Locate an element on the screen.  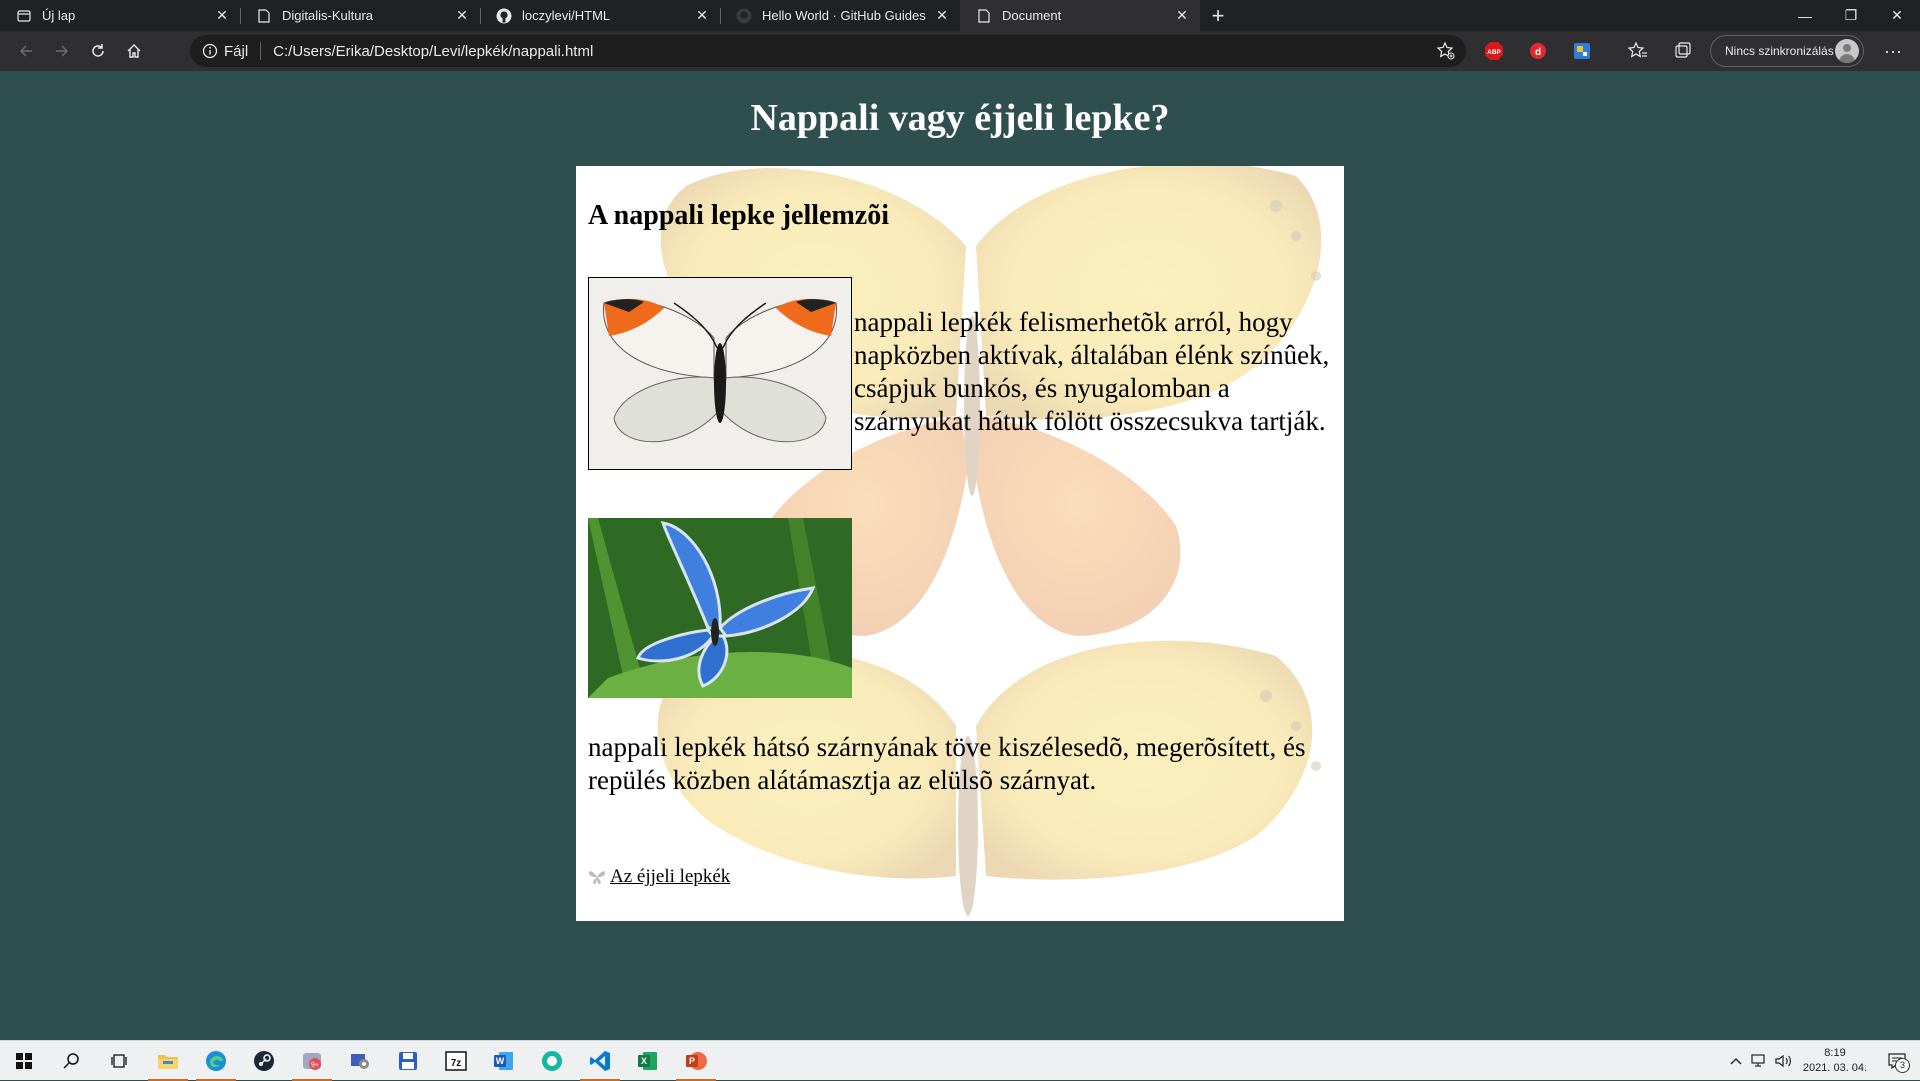
back-icon is located at coordinates (26, 51).